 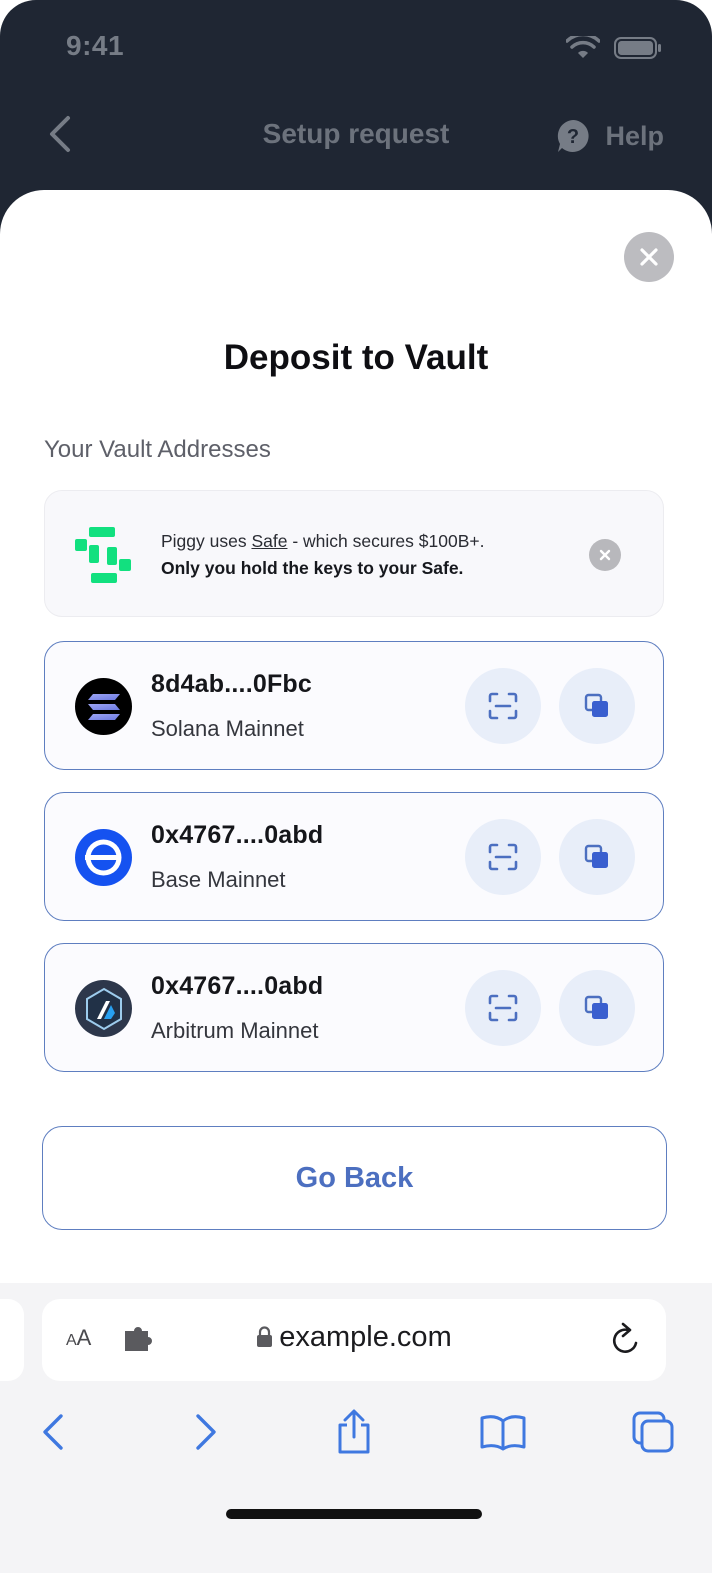 I want to click on network-name: Arbitrum Mainnet, so click(x=235, y=1030).